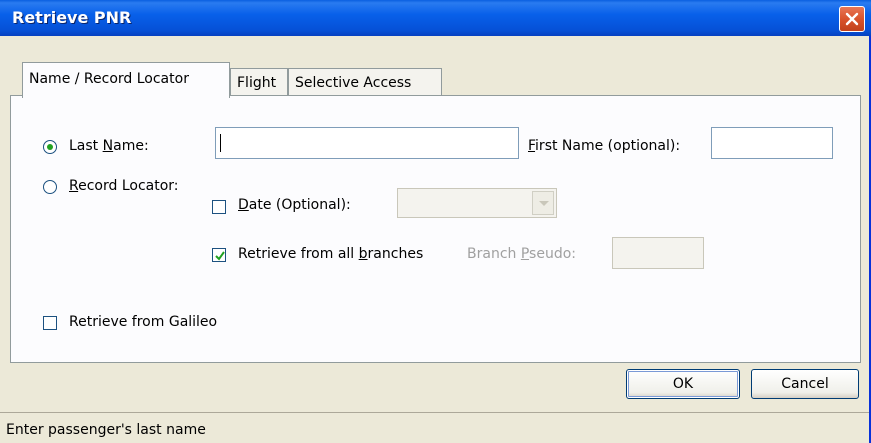  I want to click on last-name-label: Last Name:, so click(109, 146).